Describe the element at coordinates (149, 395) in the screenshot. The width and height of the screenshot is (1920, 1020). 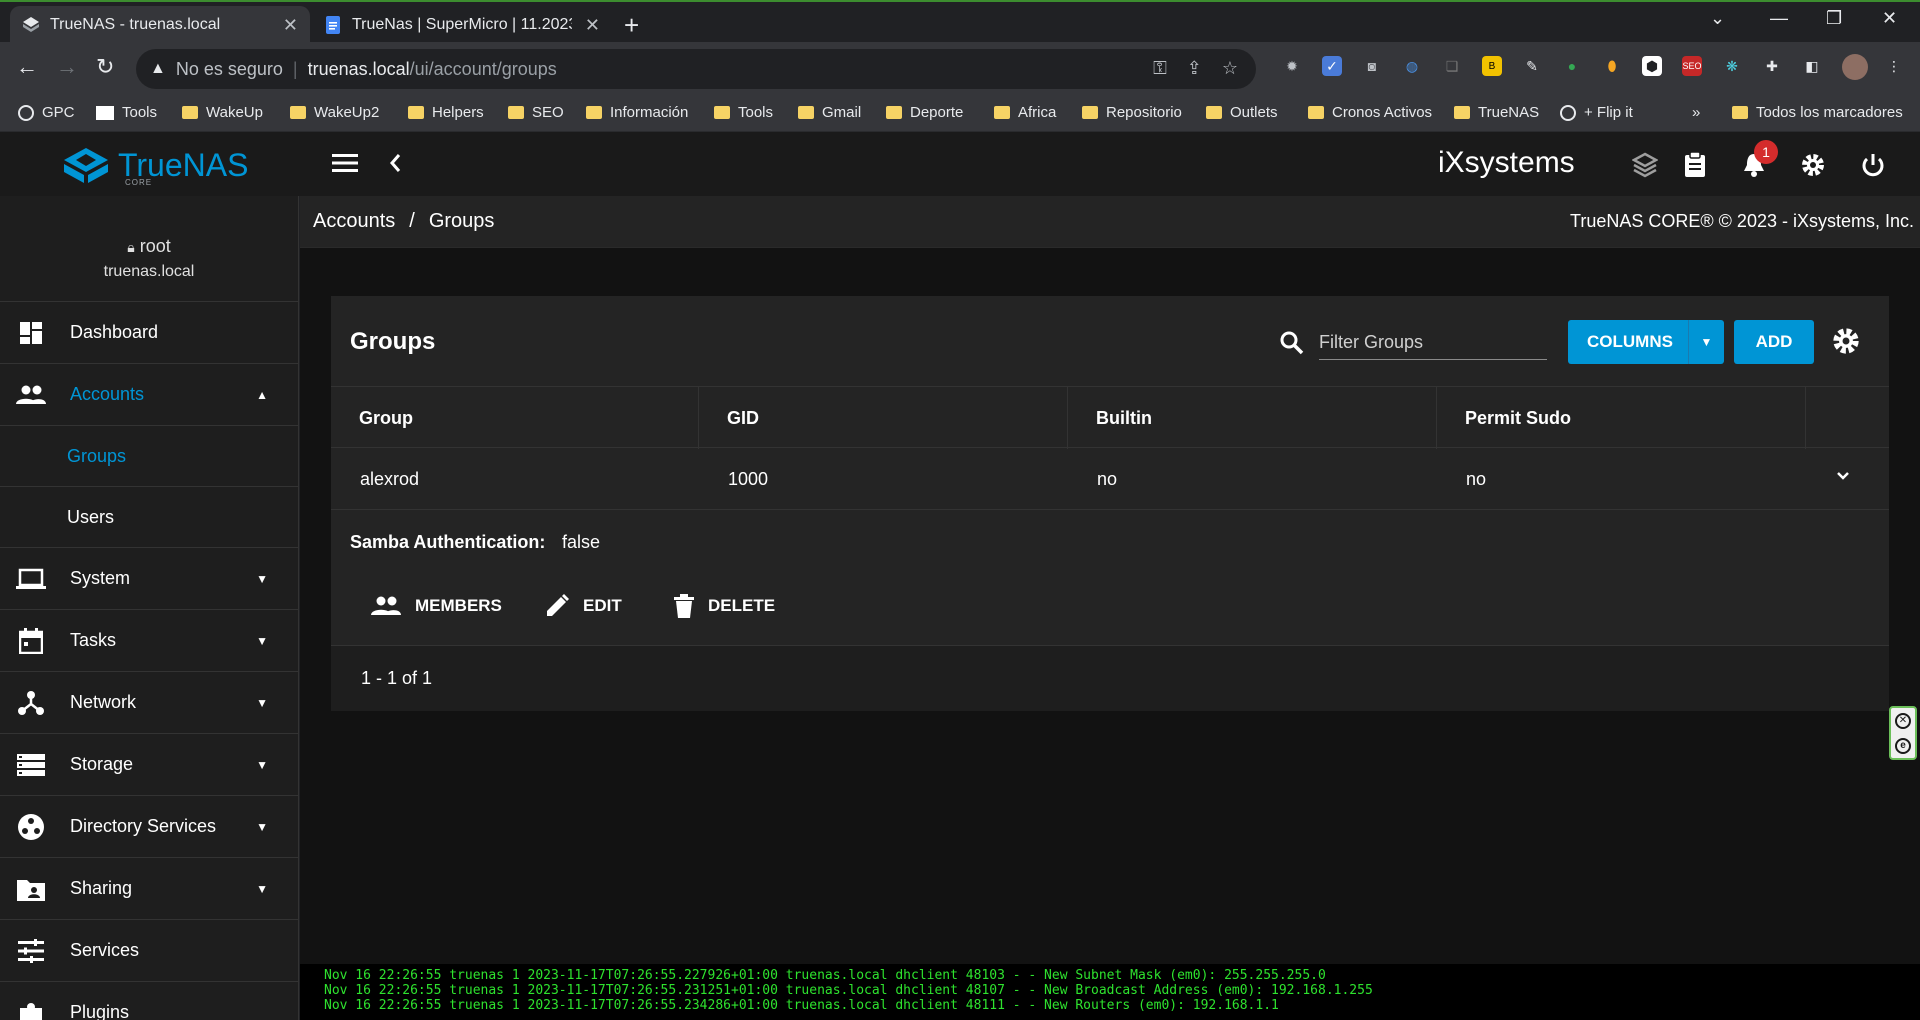
I see `sidebar-item-accounts: Accounts ▲` at that location.